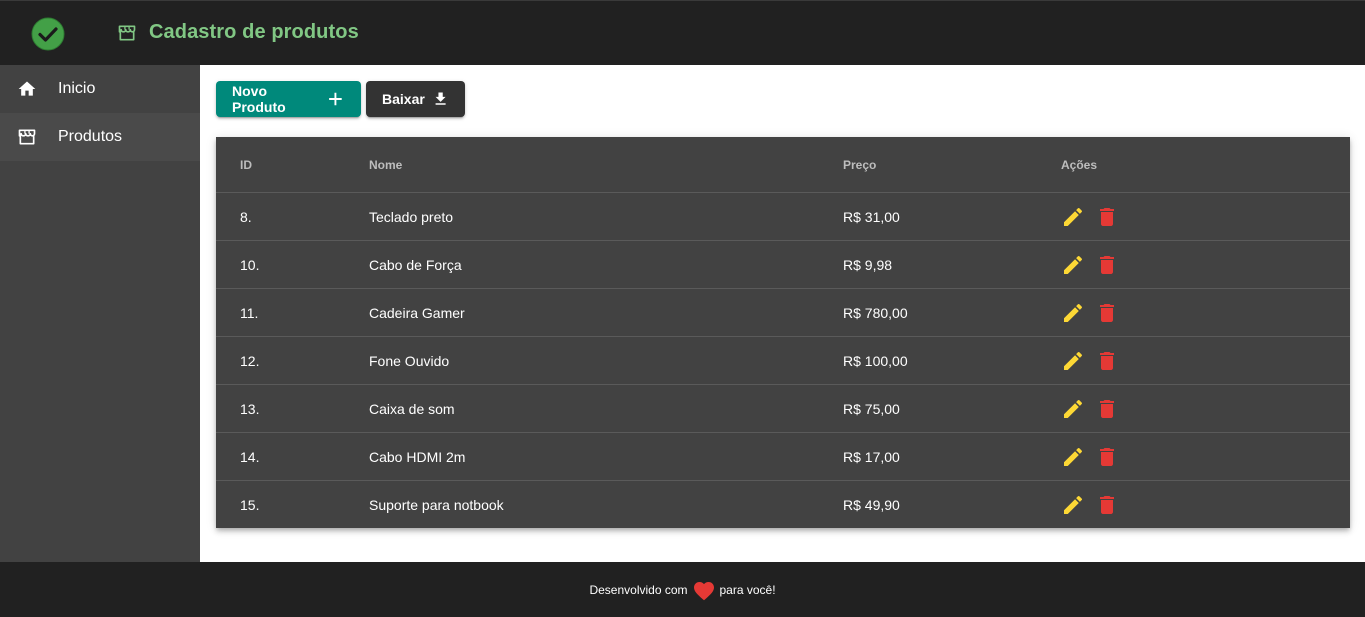  Describe the element at coordinates (250, 360) in the screenshot. I see `cell-id: 12.` at that location.